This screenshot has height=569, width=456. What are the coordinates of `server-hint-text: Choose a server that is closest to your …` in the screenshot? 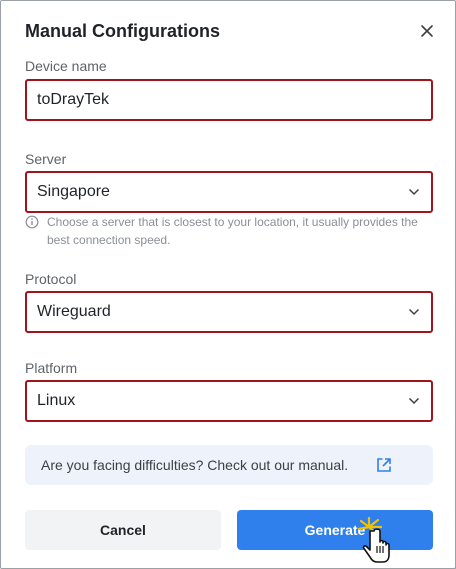 It's located at (232, 231).